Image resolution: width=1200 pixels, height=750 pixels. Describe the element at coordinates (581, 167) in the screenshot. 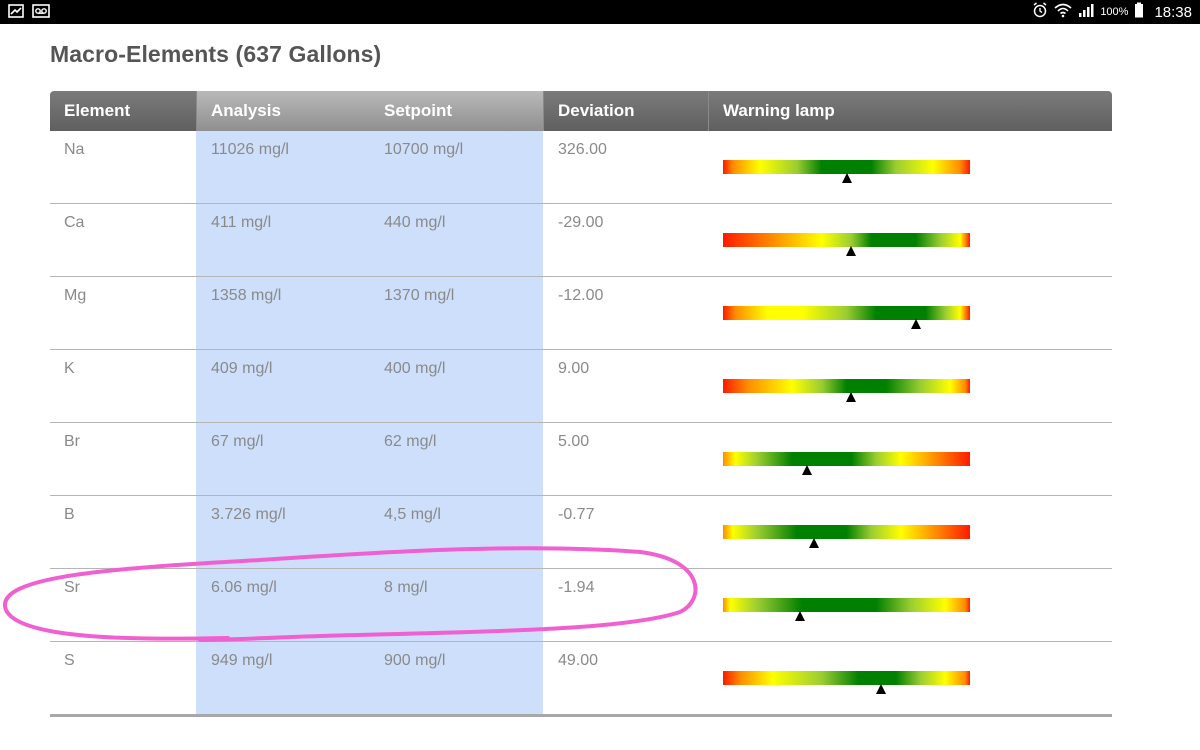

I see `table-row: Na 11026 mg/l 10700 mg/l 326.00` at that location.